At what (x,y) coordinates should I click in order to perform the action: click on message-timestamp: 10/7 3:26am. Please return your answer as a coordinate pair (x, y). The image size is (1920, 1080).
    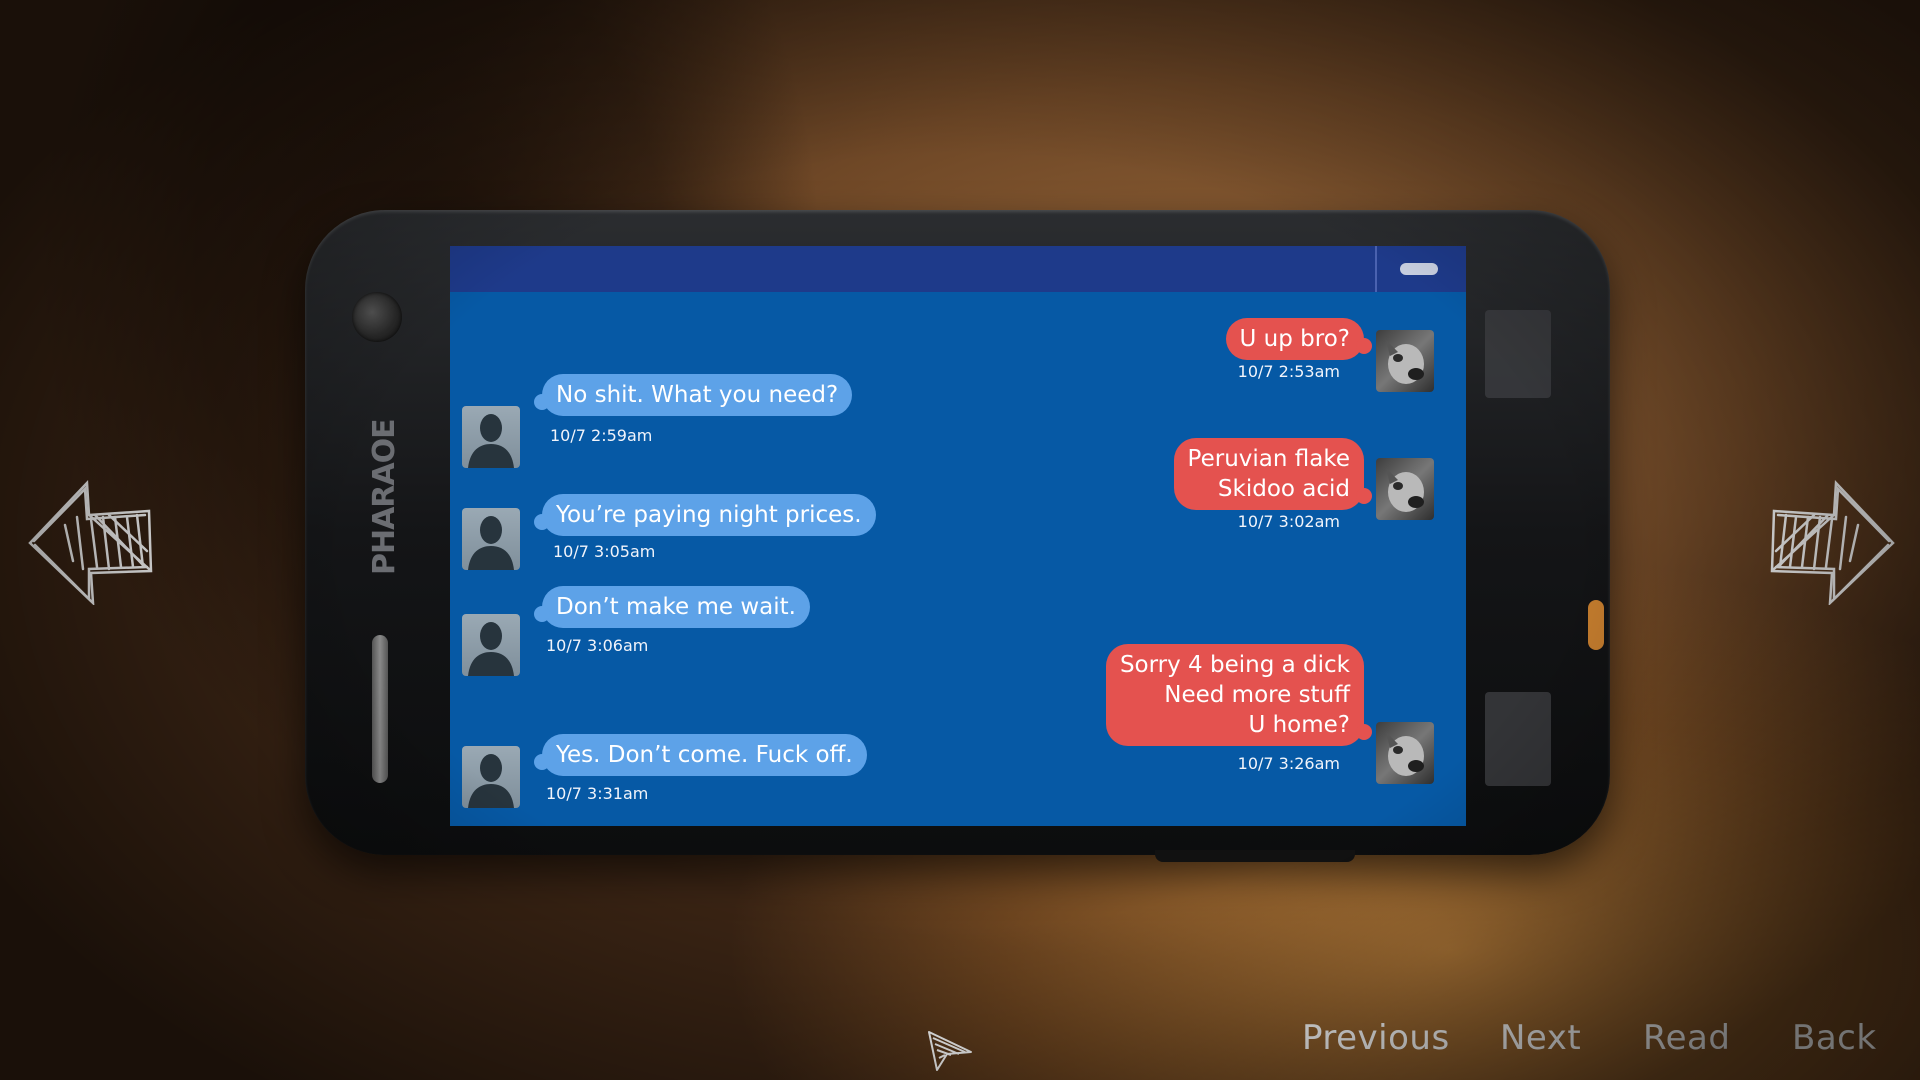
    Looking at the image, I should click on (1288, 763).